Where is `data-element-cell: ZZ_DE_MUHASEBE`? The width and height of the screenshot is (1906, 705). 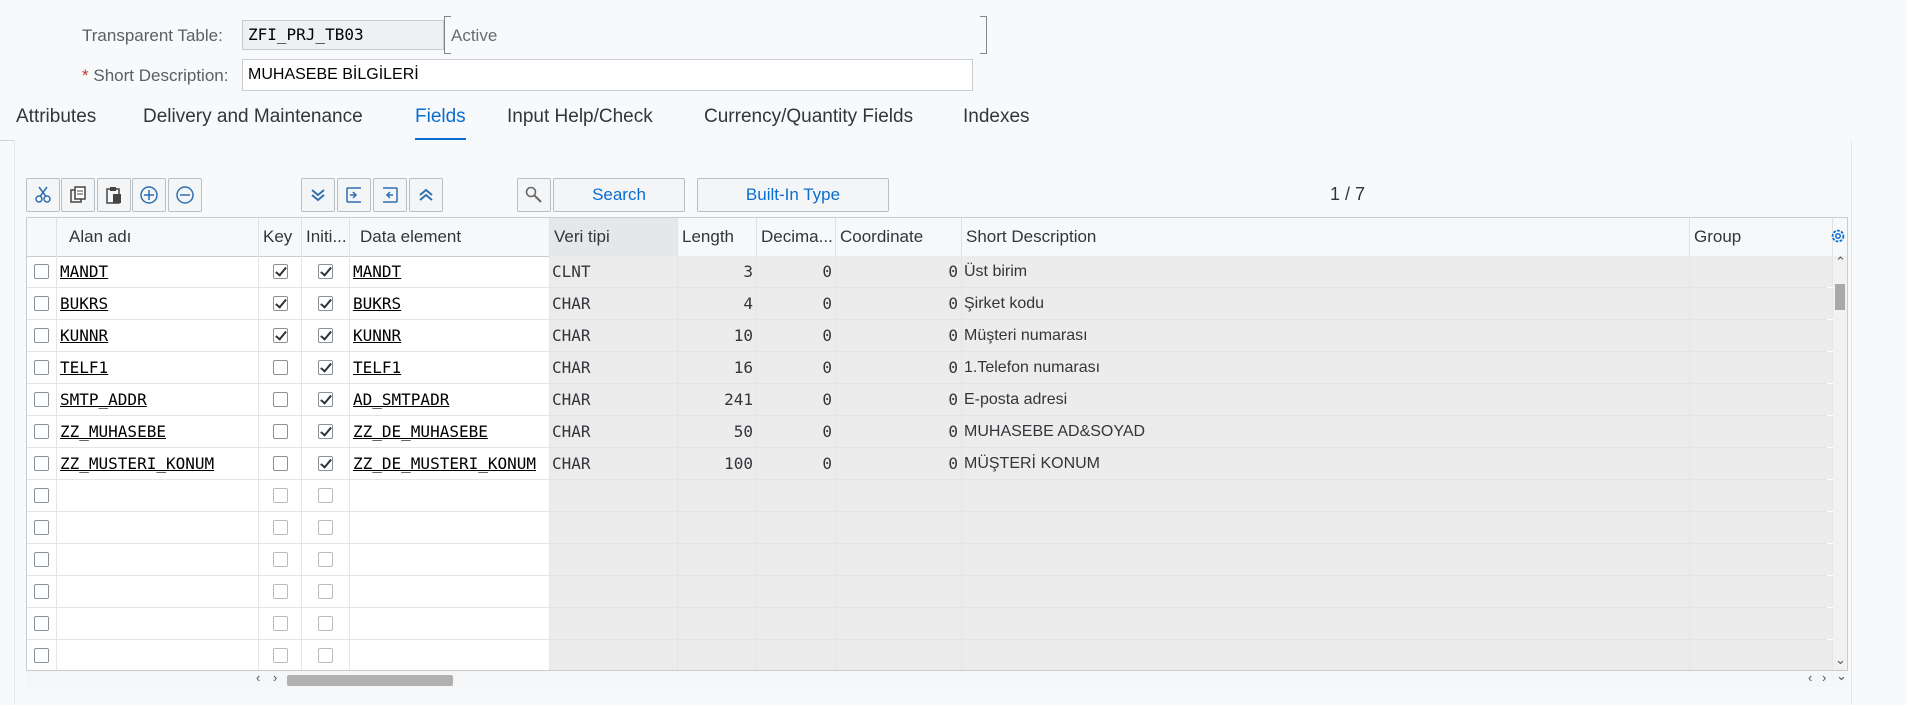
data-element-cell: ZZ_DE_MUHASEBE is located at coordinates (450, 431).